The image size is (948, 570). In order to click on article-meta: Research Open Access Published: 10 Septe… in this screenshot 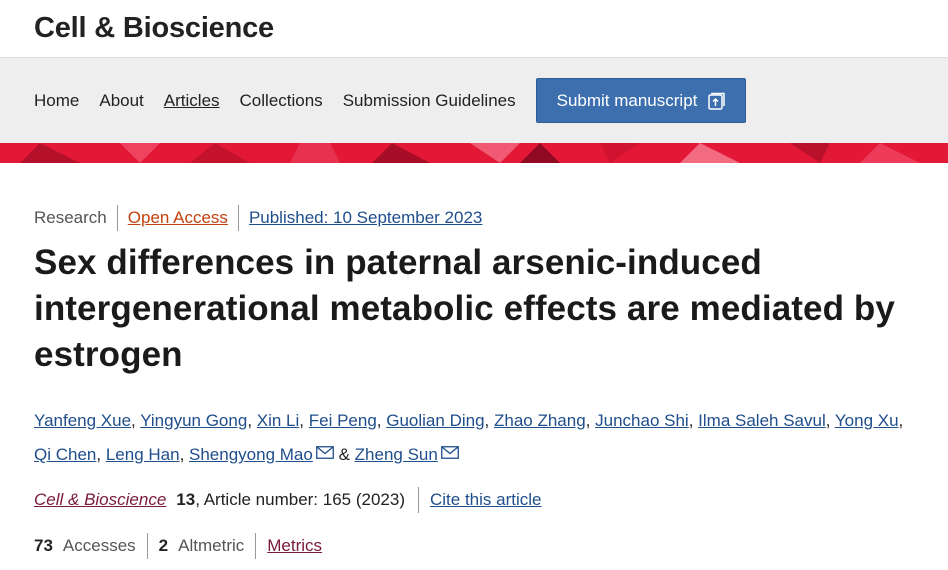, I will do `click(474, 218)`.